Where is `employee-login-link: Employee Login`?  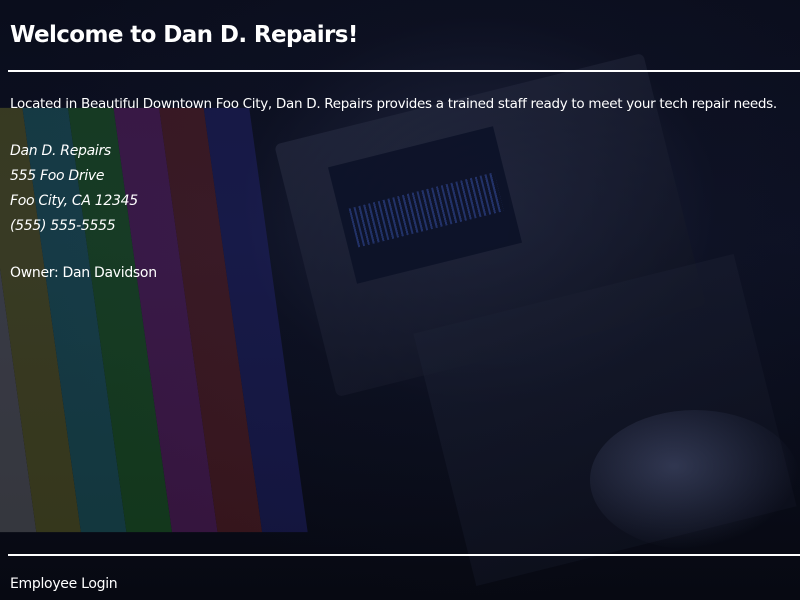 employee-login-link: Employee Login is located at coordinates (64, 584).